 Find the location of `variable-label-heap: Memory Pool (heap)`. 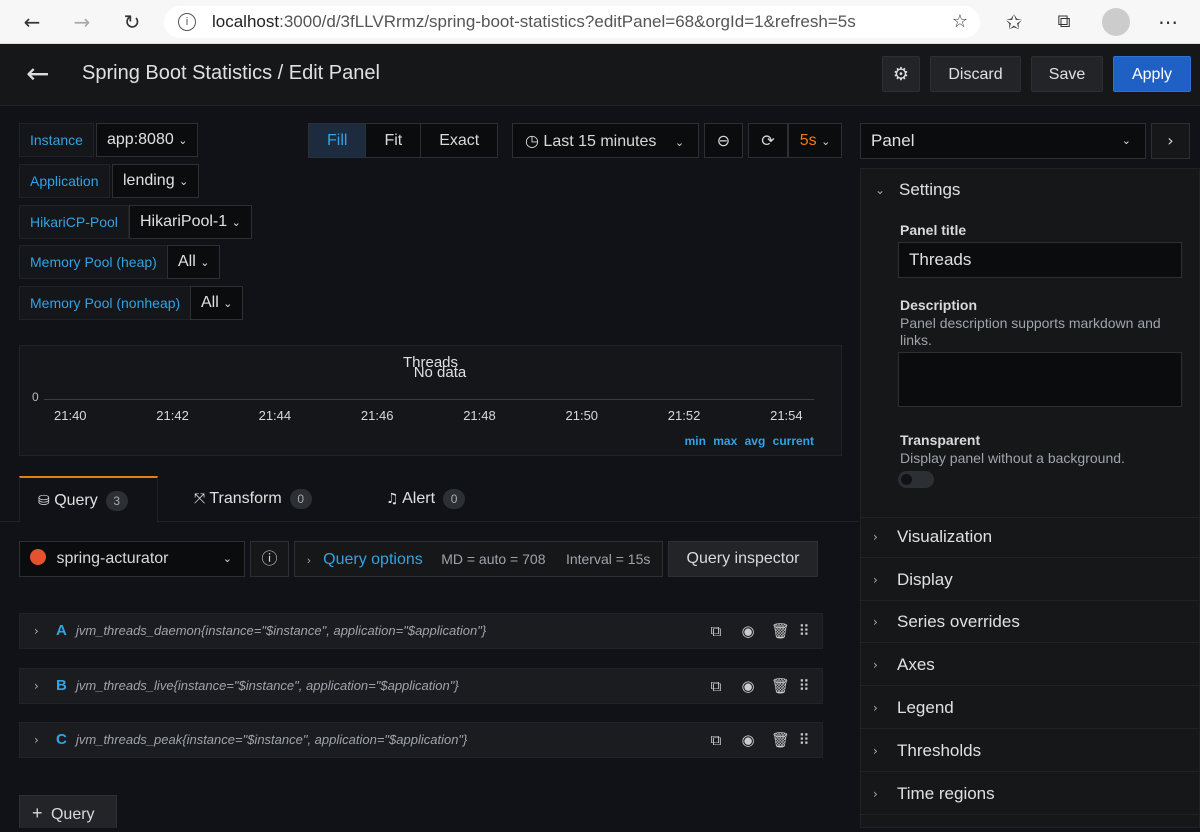

variable-label-heap: Memory Pool (heap) is located at coordinates (93, 262).